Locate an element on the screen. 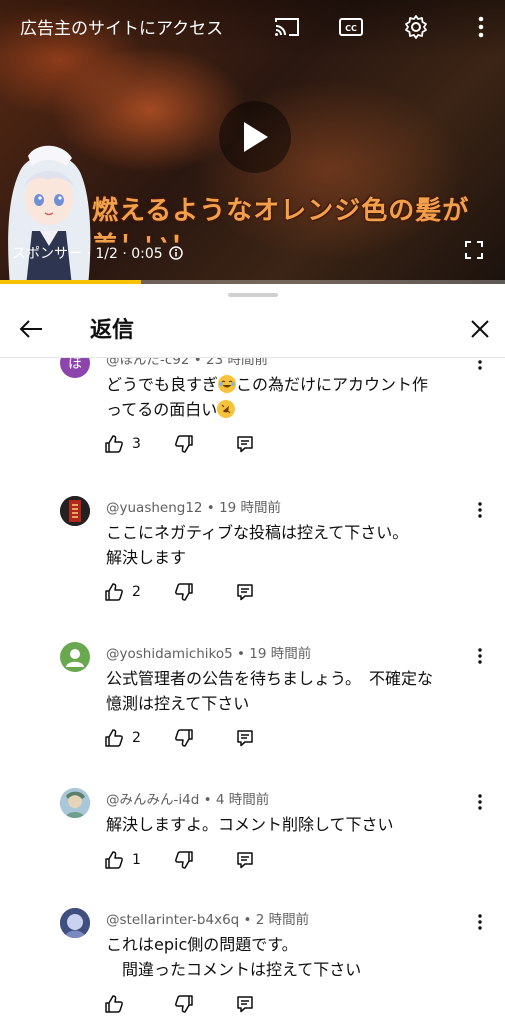  play-button is located at coordinates (255, 137).